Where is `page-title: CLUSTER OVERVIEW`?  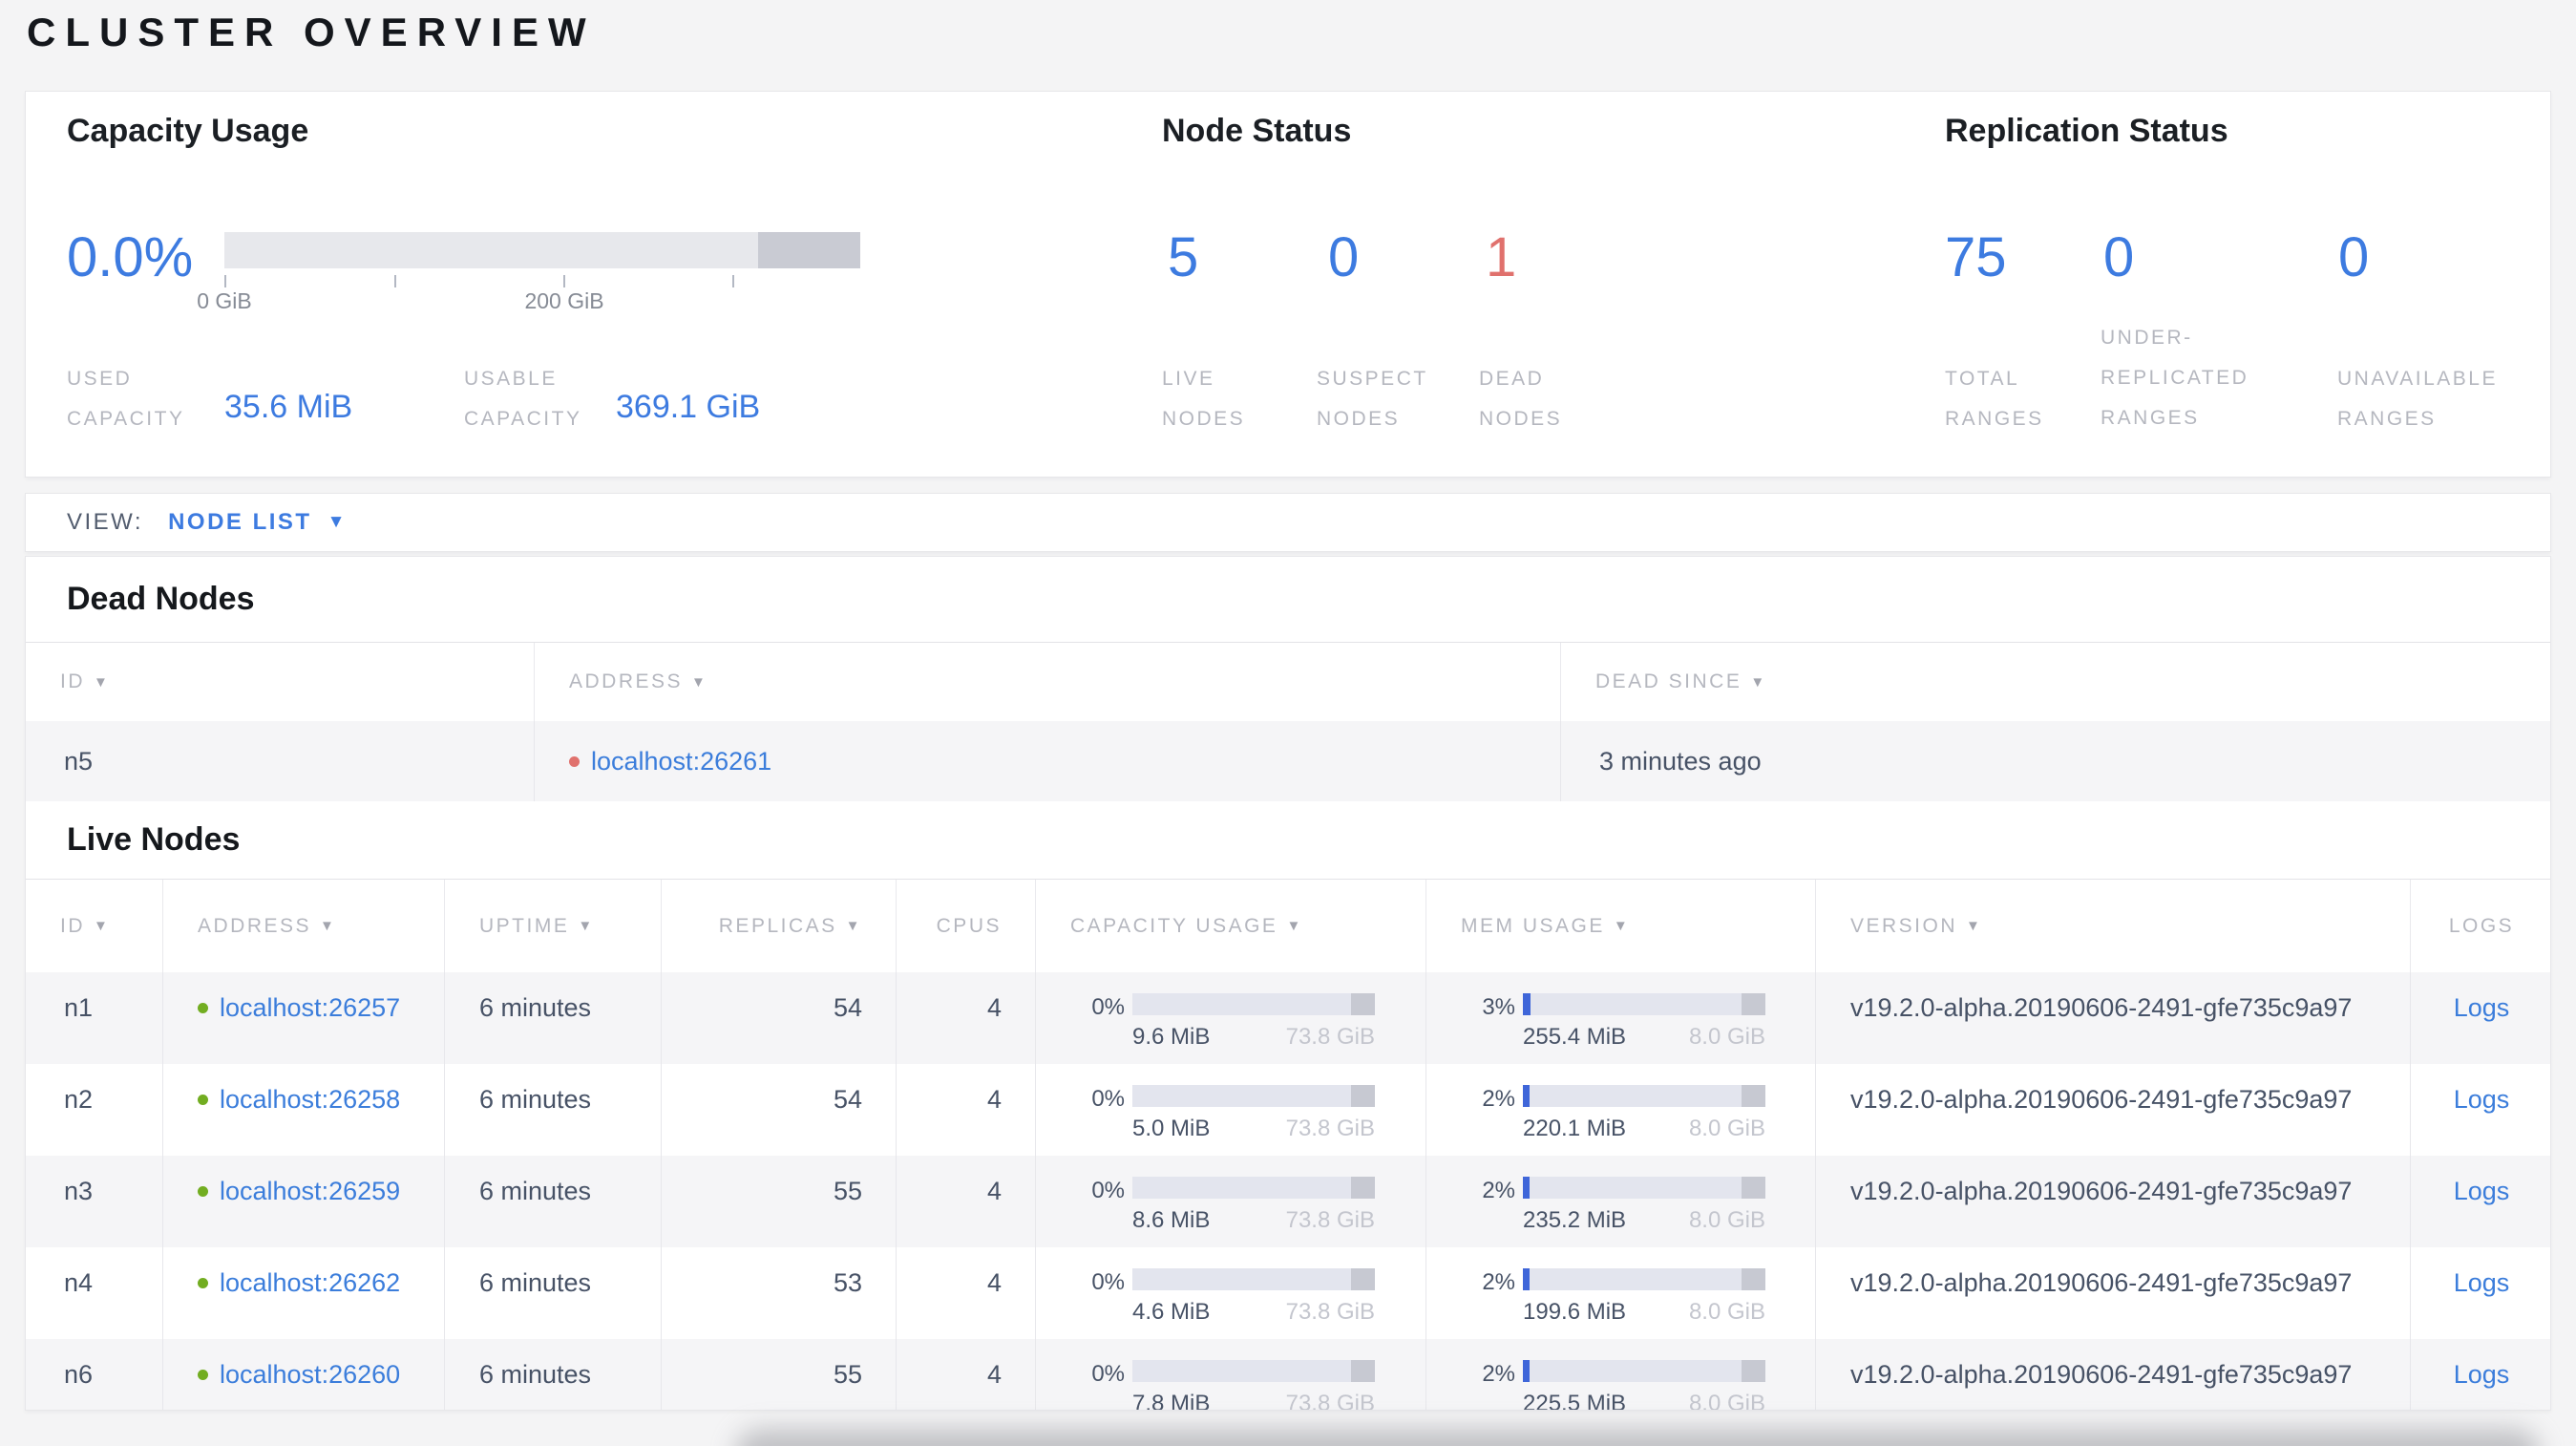 page-title: CLUSTER OVERVIEW is located at coordinates (311, 32).